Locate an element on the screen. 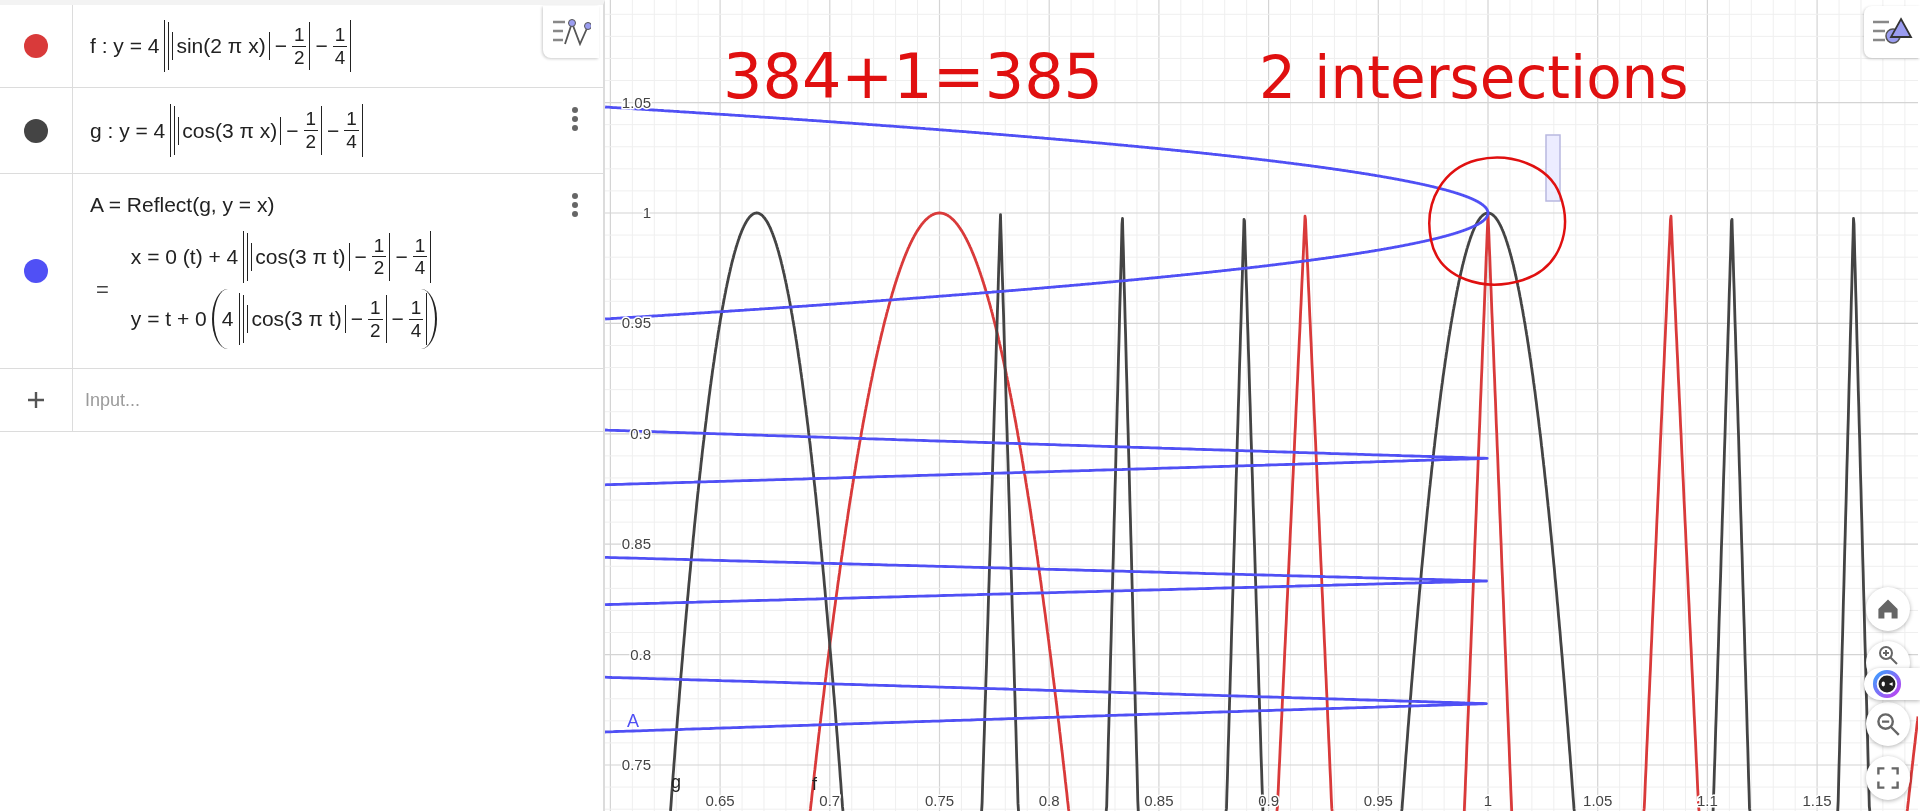 The image size is (1920, 811). home-icon is located at coordinates (1888, 609).